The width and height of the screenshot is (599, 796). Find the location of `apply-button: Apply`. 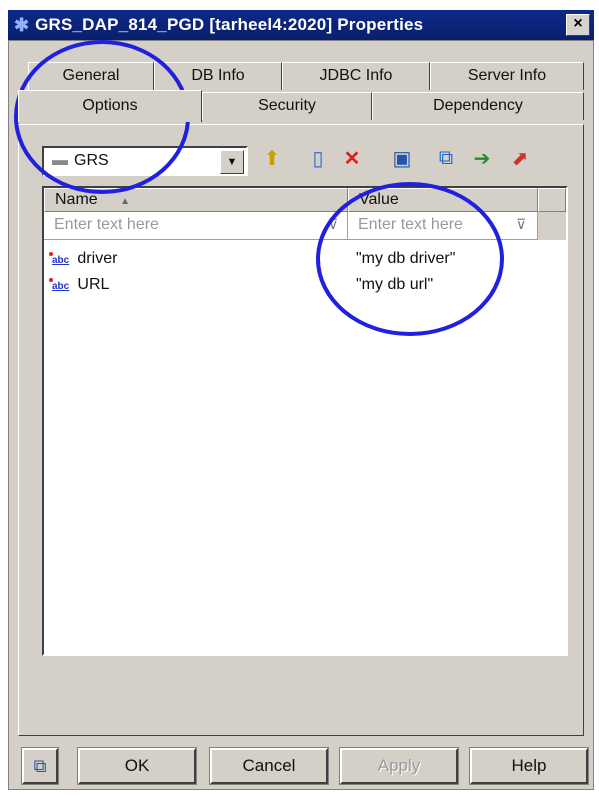

apply-button: Apply is located at coordinates (399, 766).